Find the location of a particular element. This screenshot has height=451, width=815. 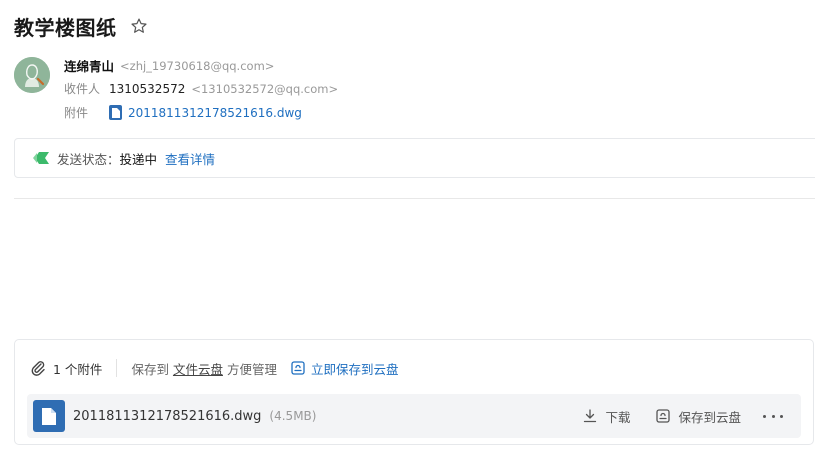

status-details-link: 查看详情 is located at coordinates (190, 158).